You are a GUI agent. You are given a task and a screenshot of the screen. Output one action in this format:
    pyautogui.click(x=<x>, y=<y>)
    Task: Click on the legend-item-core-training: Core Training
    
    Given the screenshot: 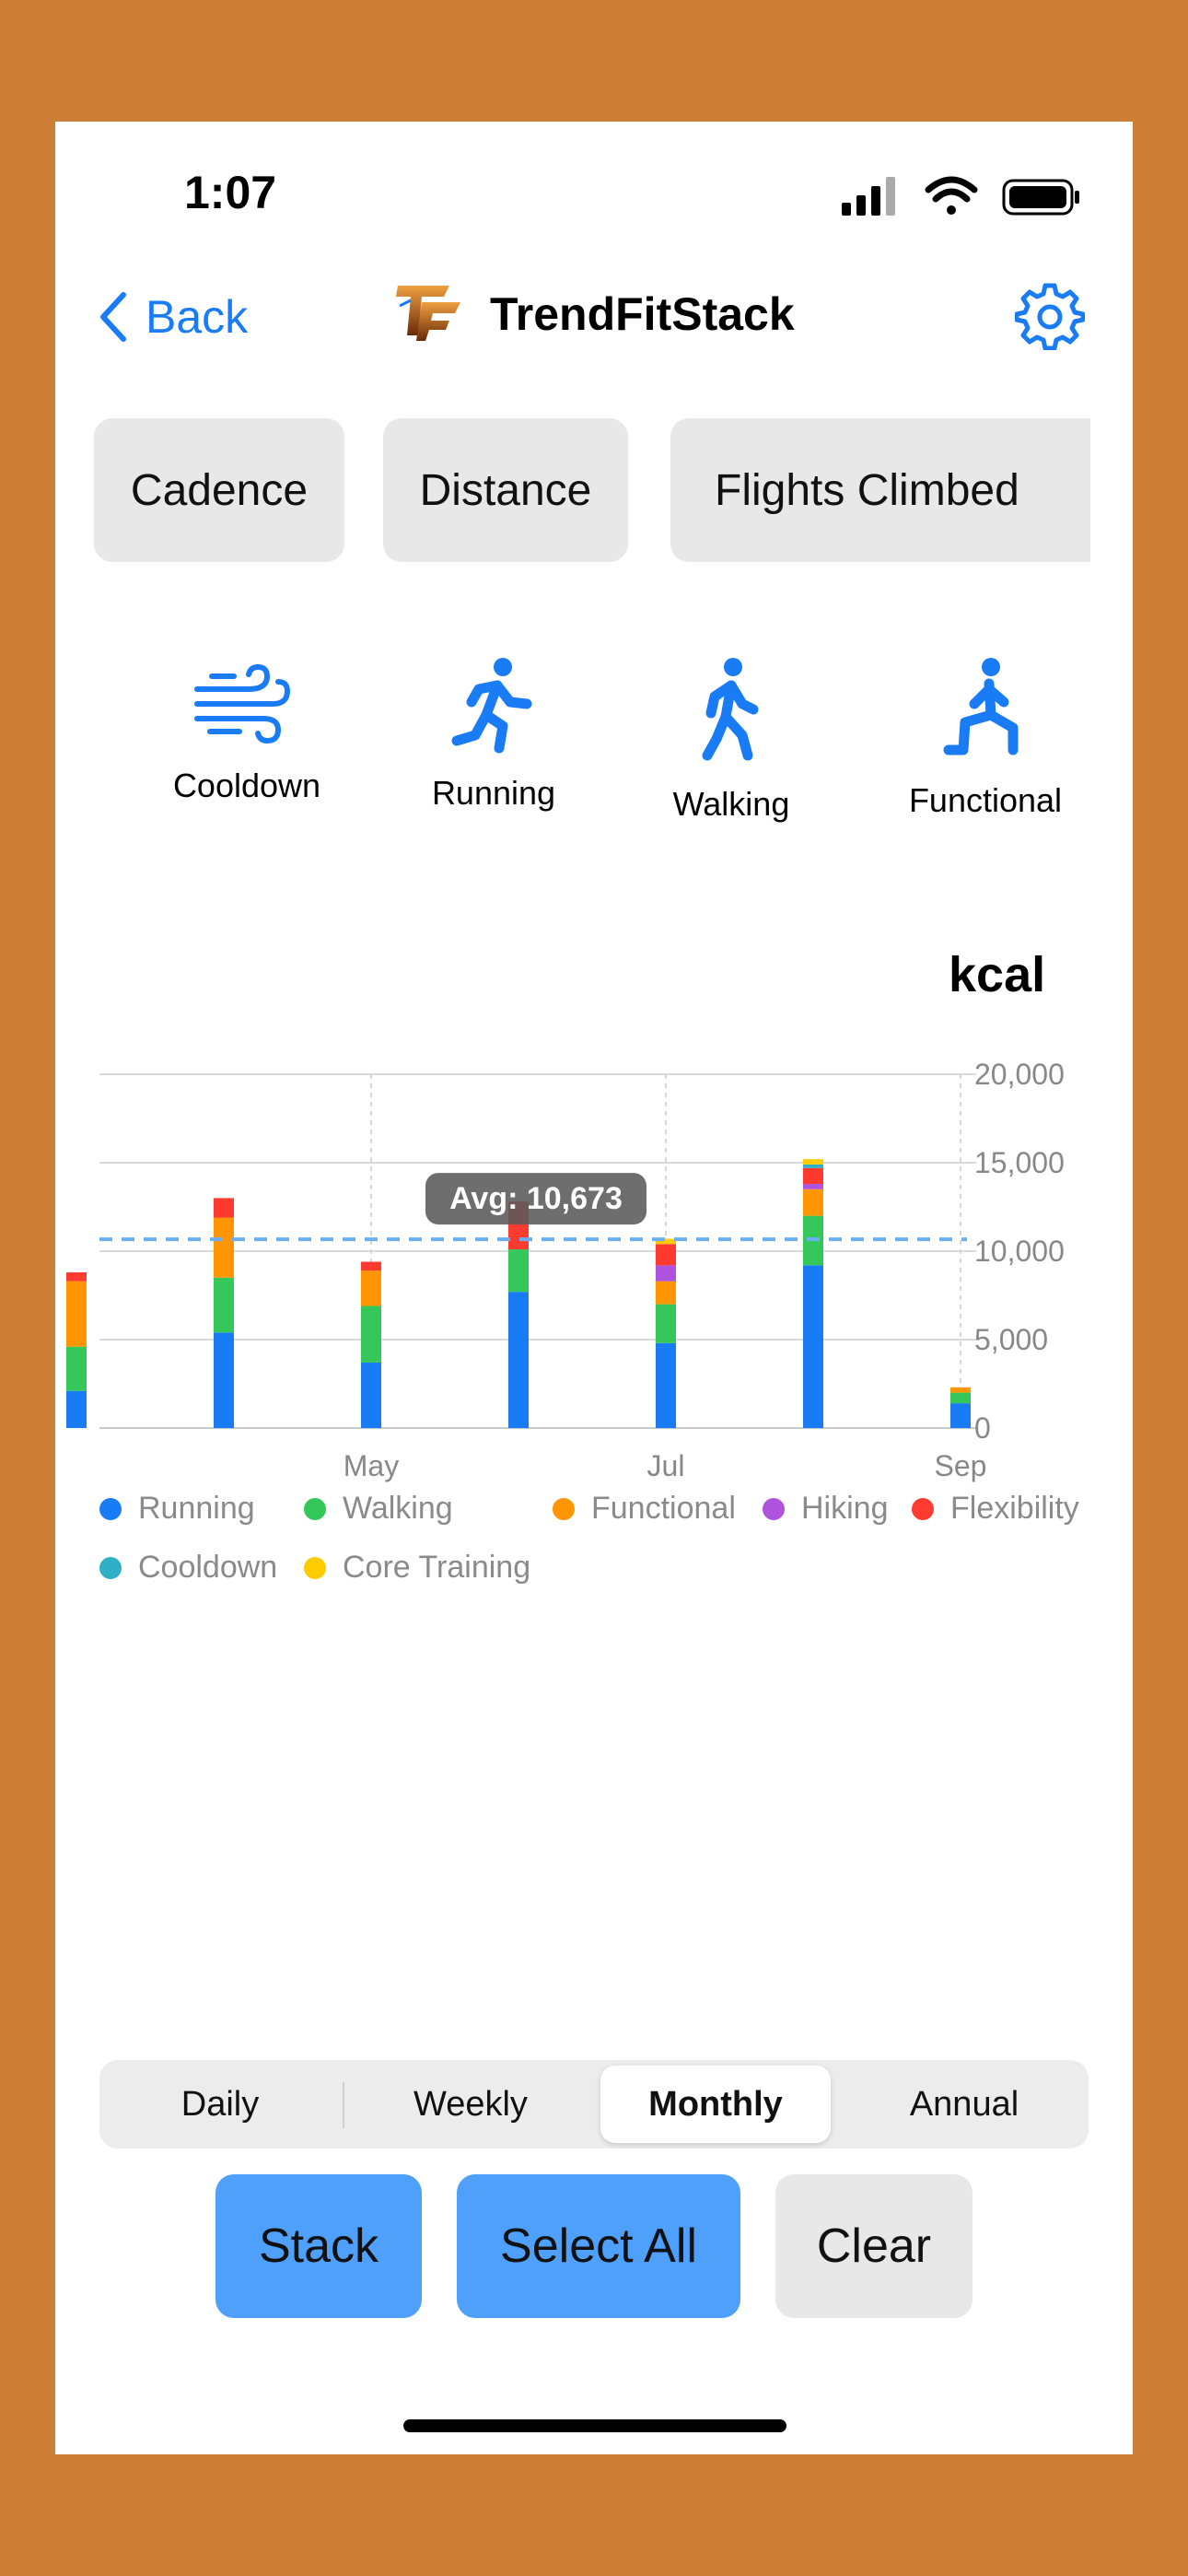 What is the action you would take?
    pyautogui.click(x=417, y=1568)
    